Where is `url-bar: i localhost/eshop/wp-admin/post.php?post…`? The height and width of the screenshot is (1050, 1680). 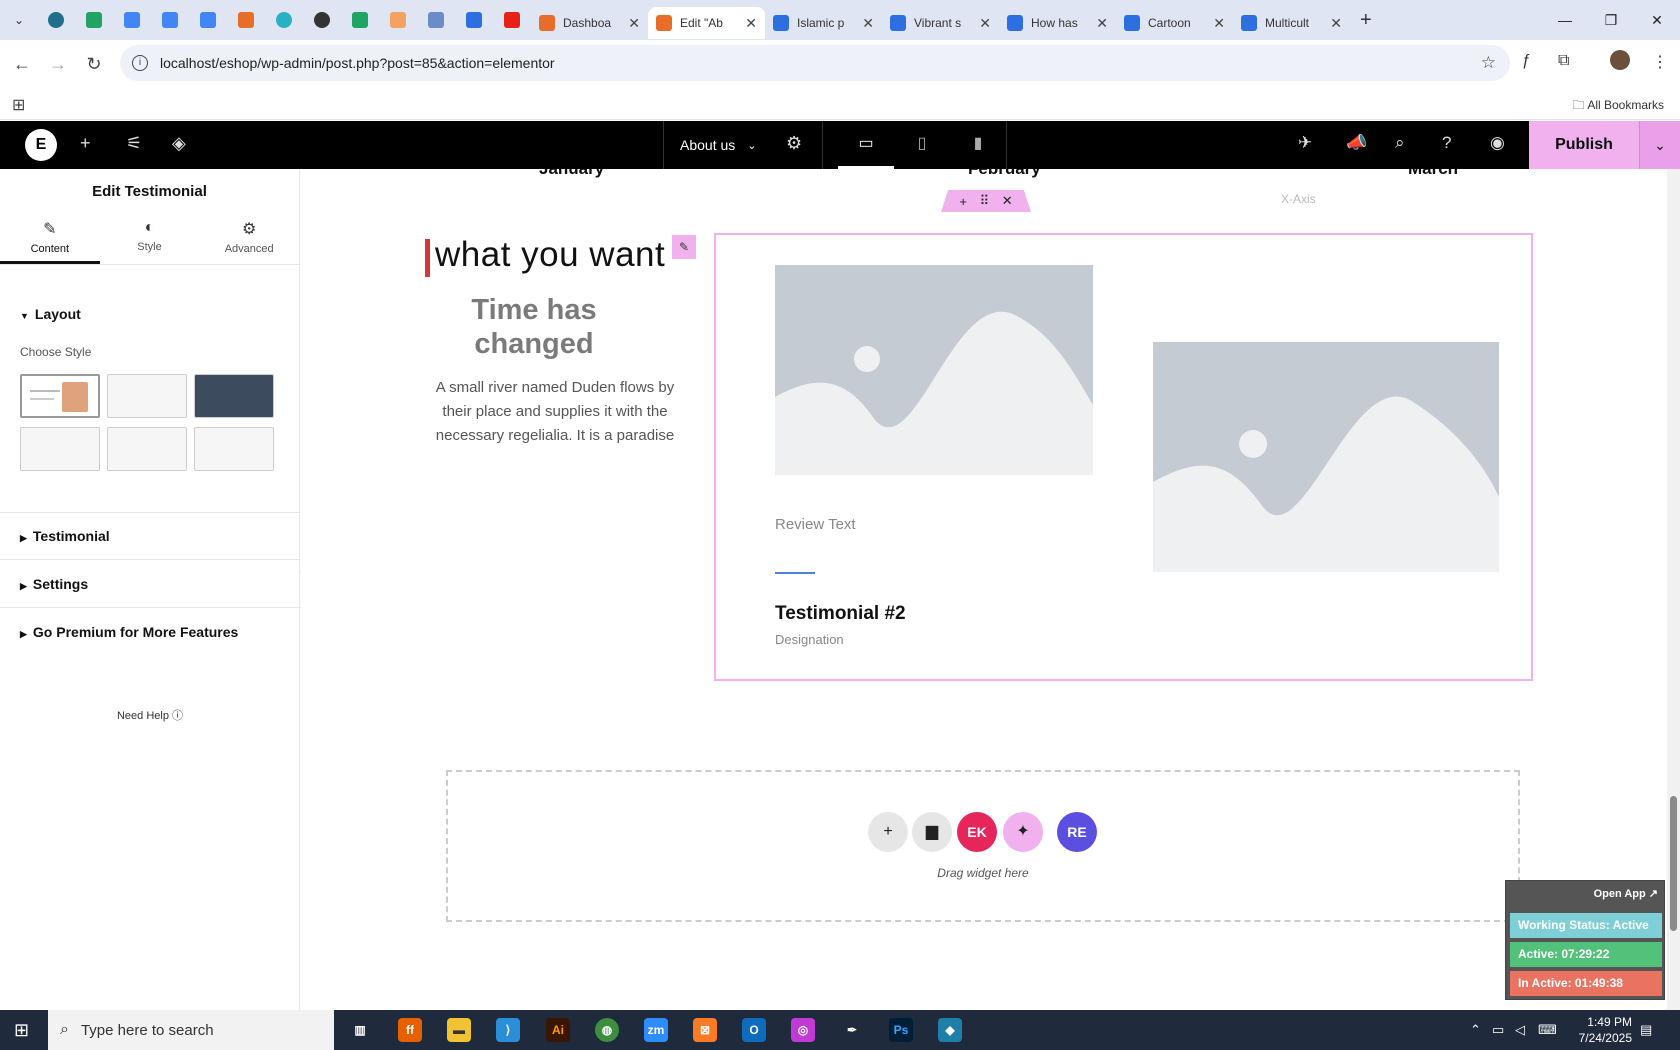 url-bar: i localhost/eshop/wp-admin/post.php?post… is located at coordinates (815, 63).